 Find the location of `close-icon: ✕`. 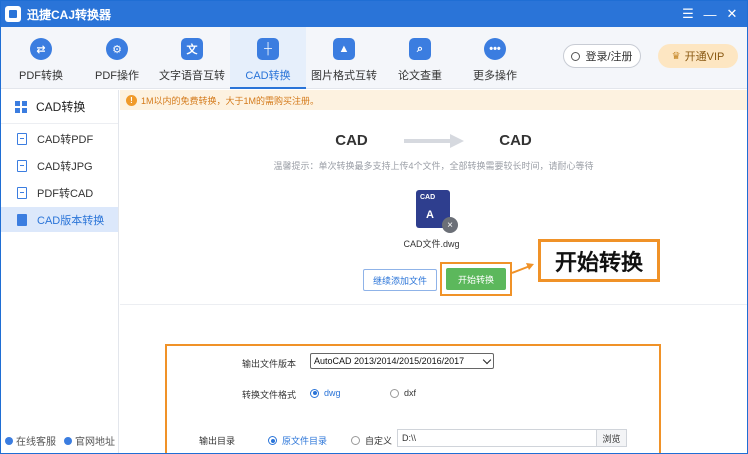

close-icon: ✕ is located at coordinates (732, 14).